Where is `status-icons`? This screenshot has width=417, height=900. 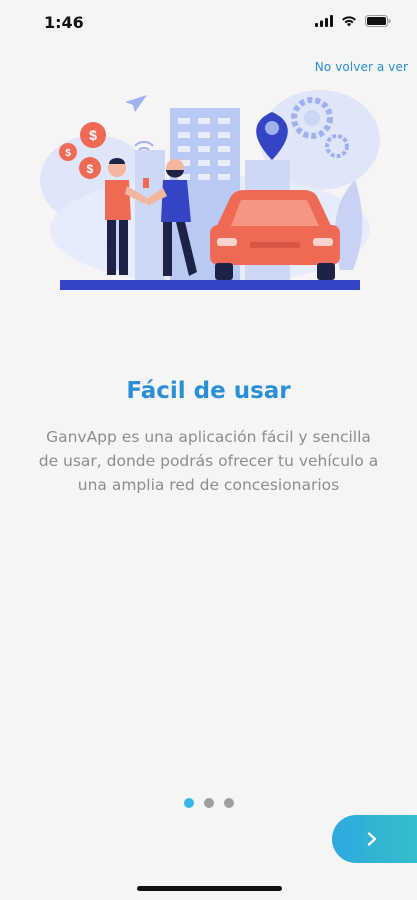 status-icons is located at coordinates (353, 21).